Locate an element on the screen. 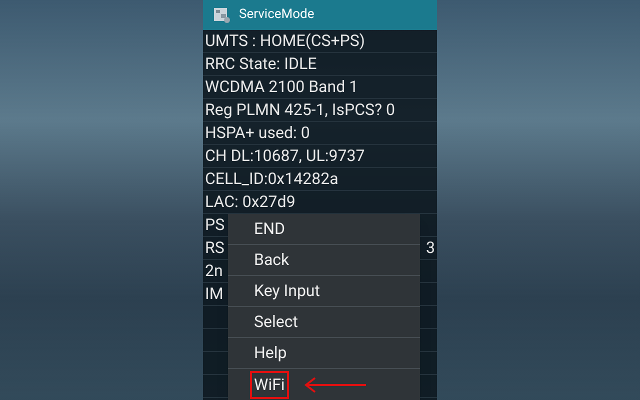  menu-item: Help is located at coordinates (270, 353).